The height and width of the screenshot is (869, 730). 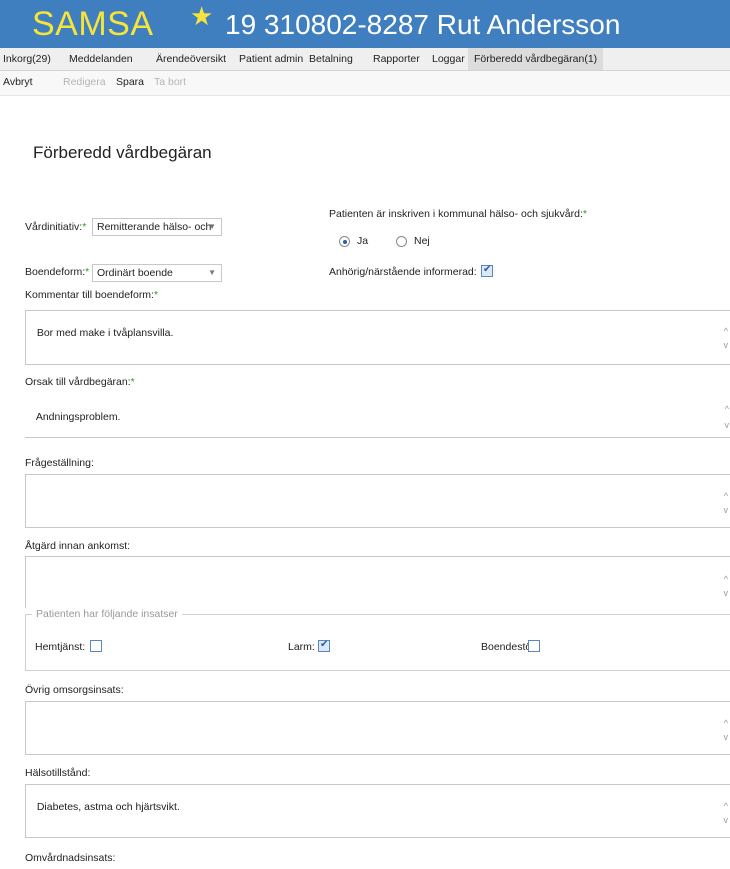 I want to click on tab-meddelanden: Meddelanden, so click(x=101, y=59).